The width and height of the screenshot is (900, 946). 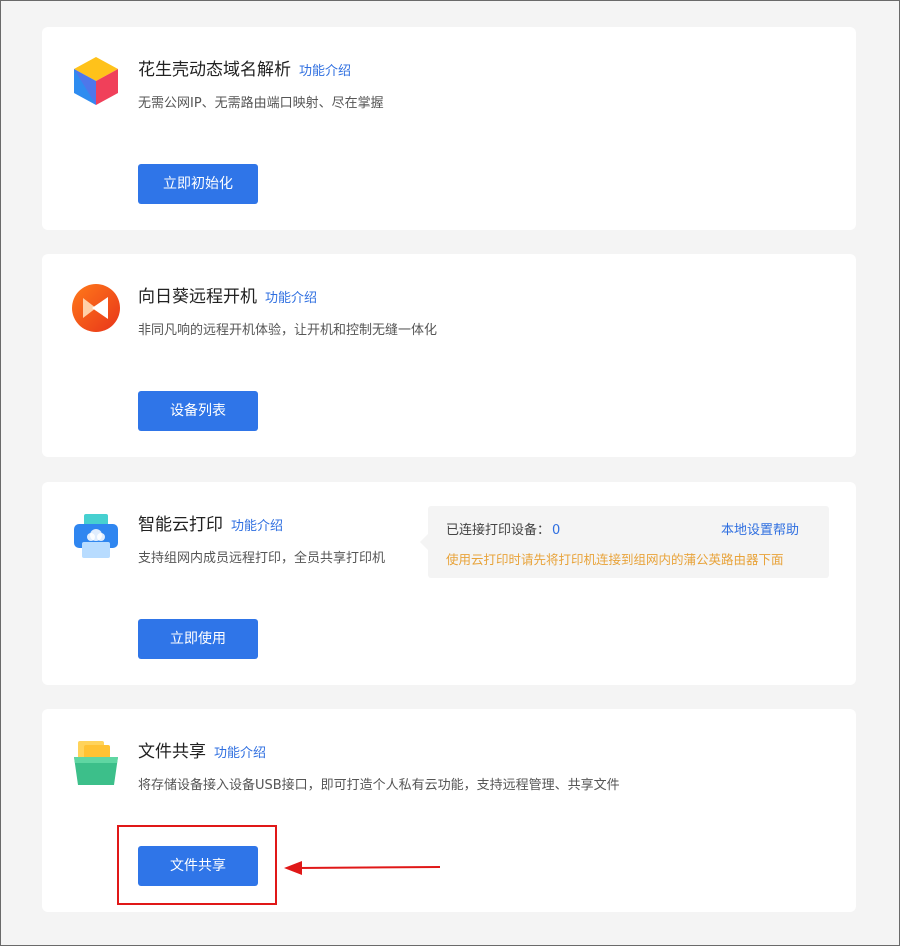 I want to click on cube-icon, so click(x=96, y=81).